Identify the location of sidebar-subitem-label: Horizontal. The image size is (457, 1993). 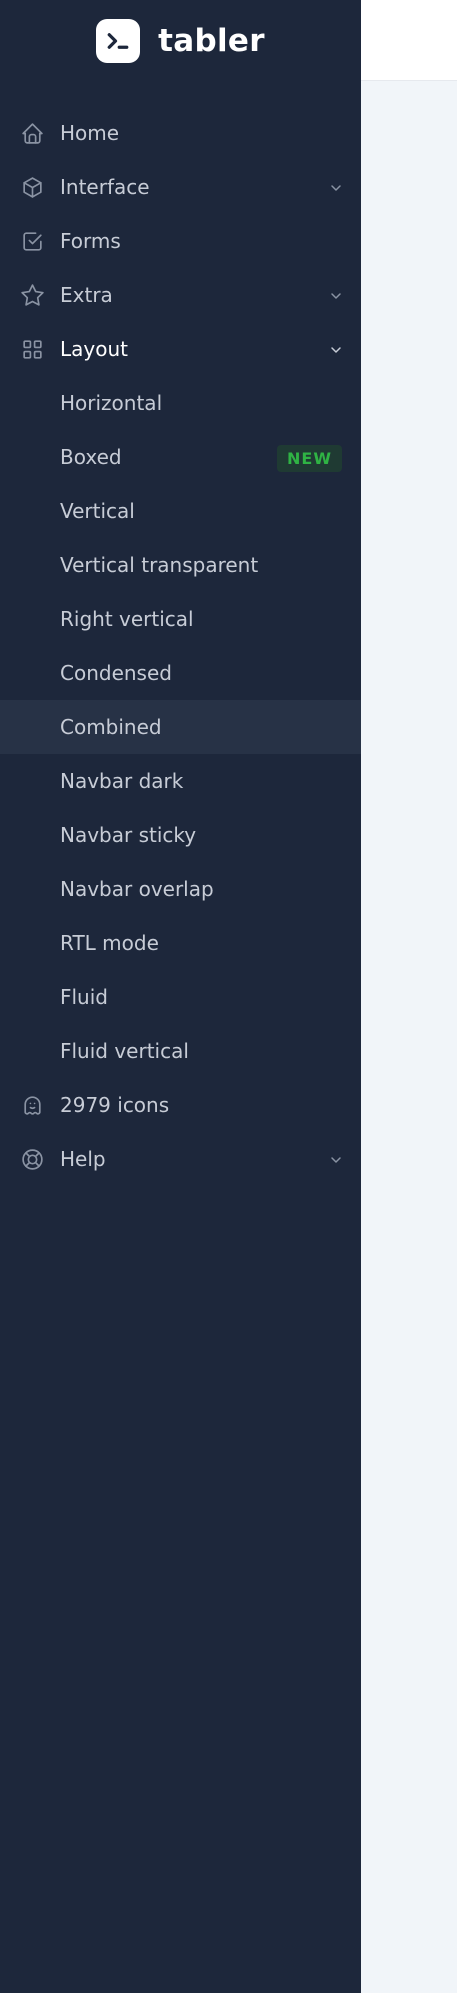
(111, 403).